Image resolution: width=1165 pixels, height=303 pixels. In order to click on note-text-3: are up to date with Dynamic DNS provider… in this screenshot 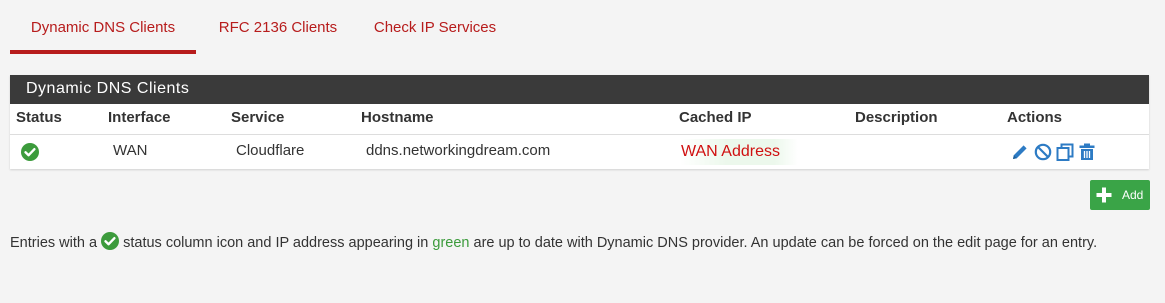, I will do `click(785, 243)`.